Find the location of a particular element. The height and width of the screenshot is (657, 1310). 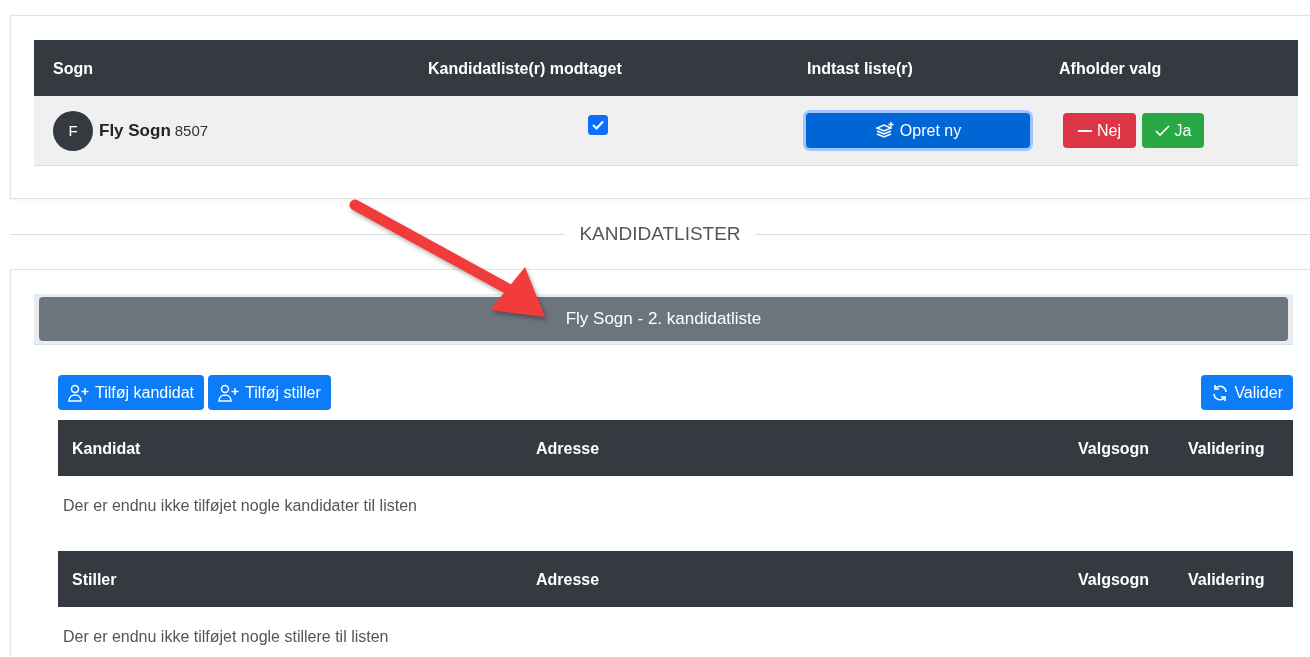

parish-number: 8507 is located at coordinates (191, 130).